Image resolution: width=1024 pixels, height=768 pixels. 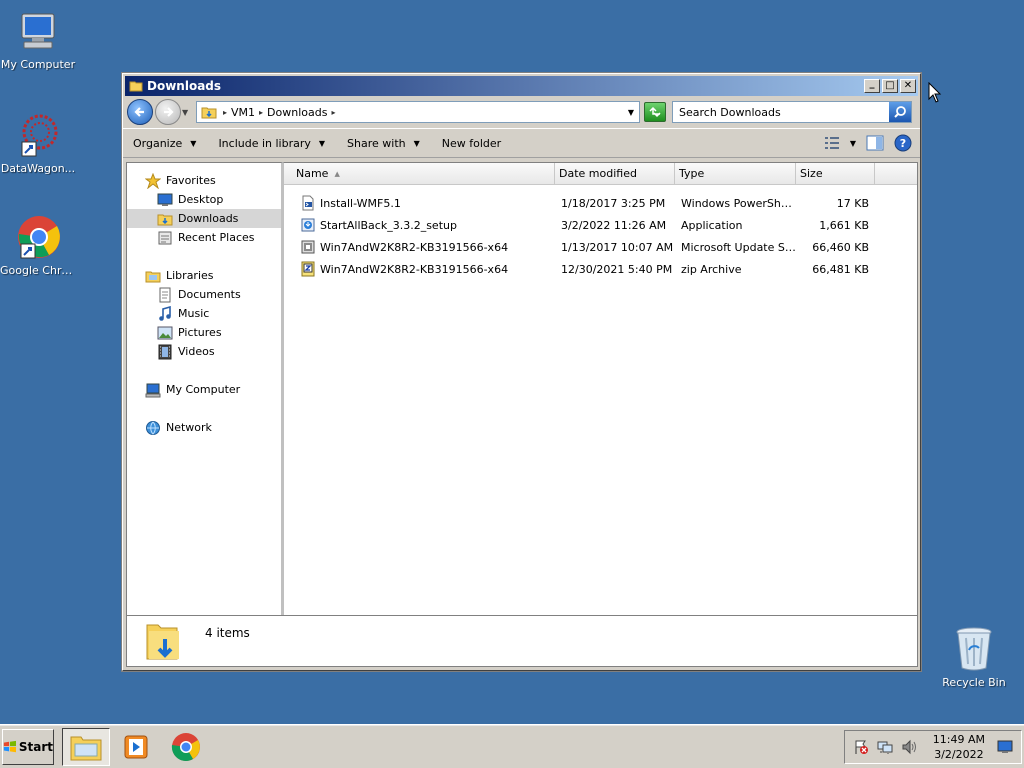 I want to click on nav-item-desktop: Desktop, so click(x=204, y=199).